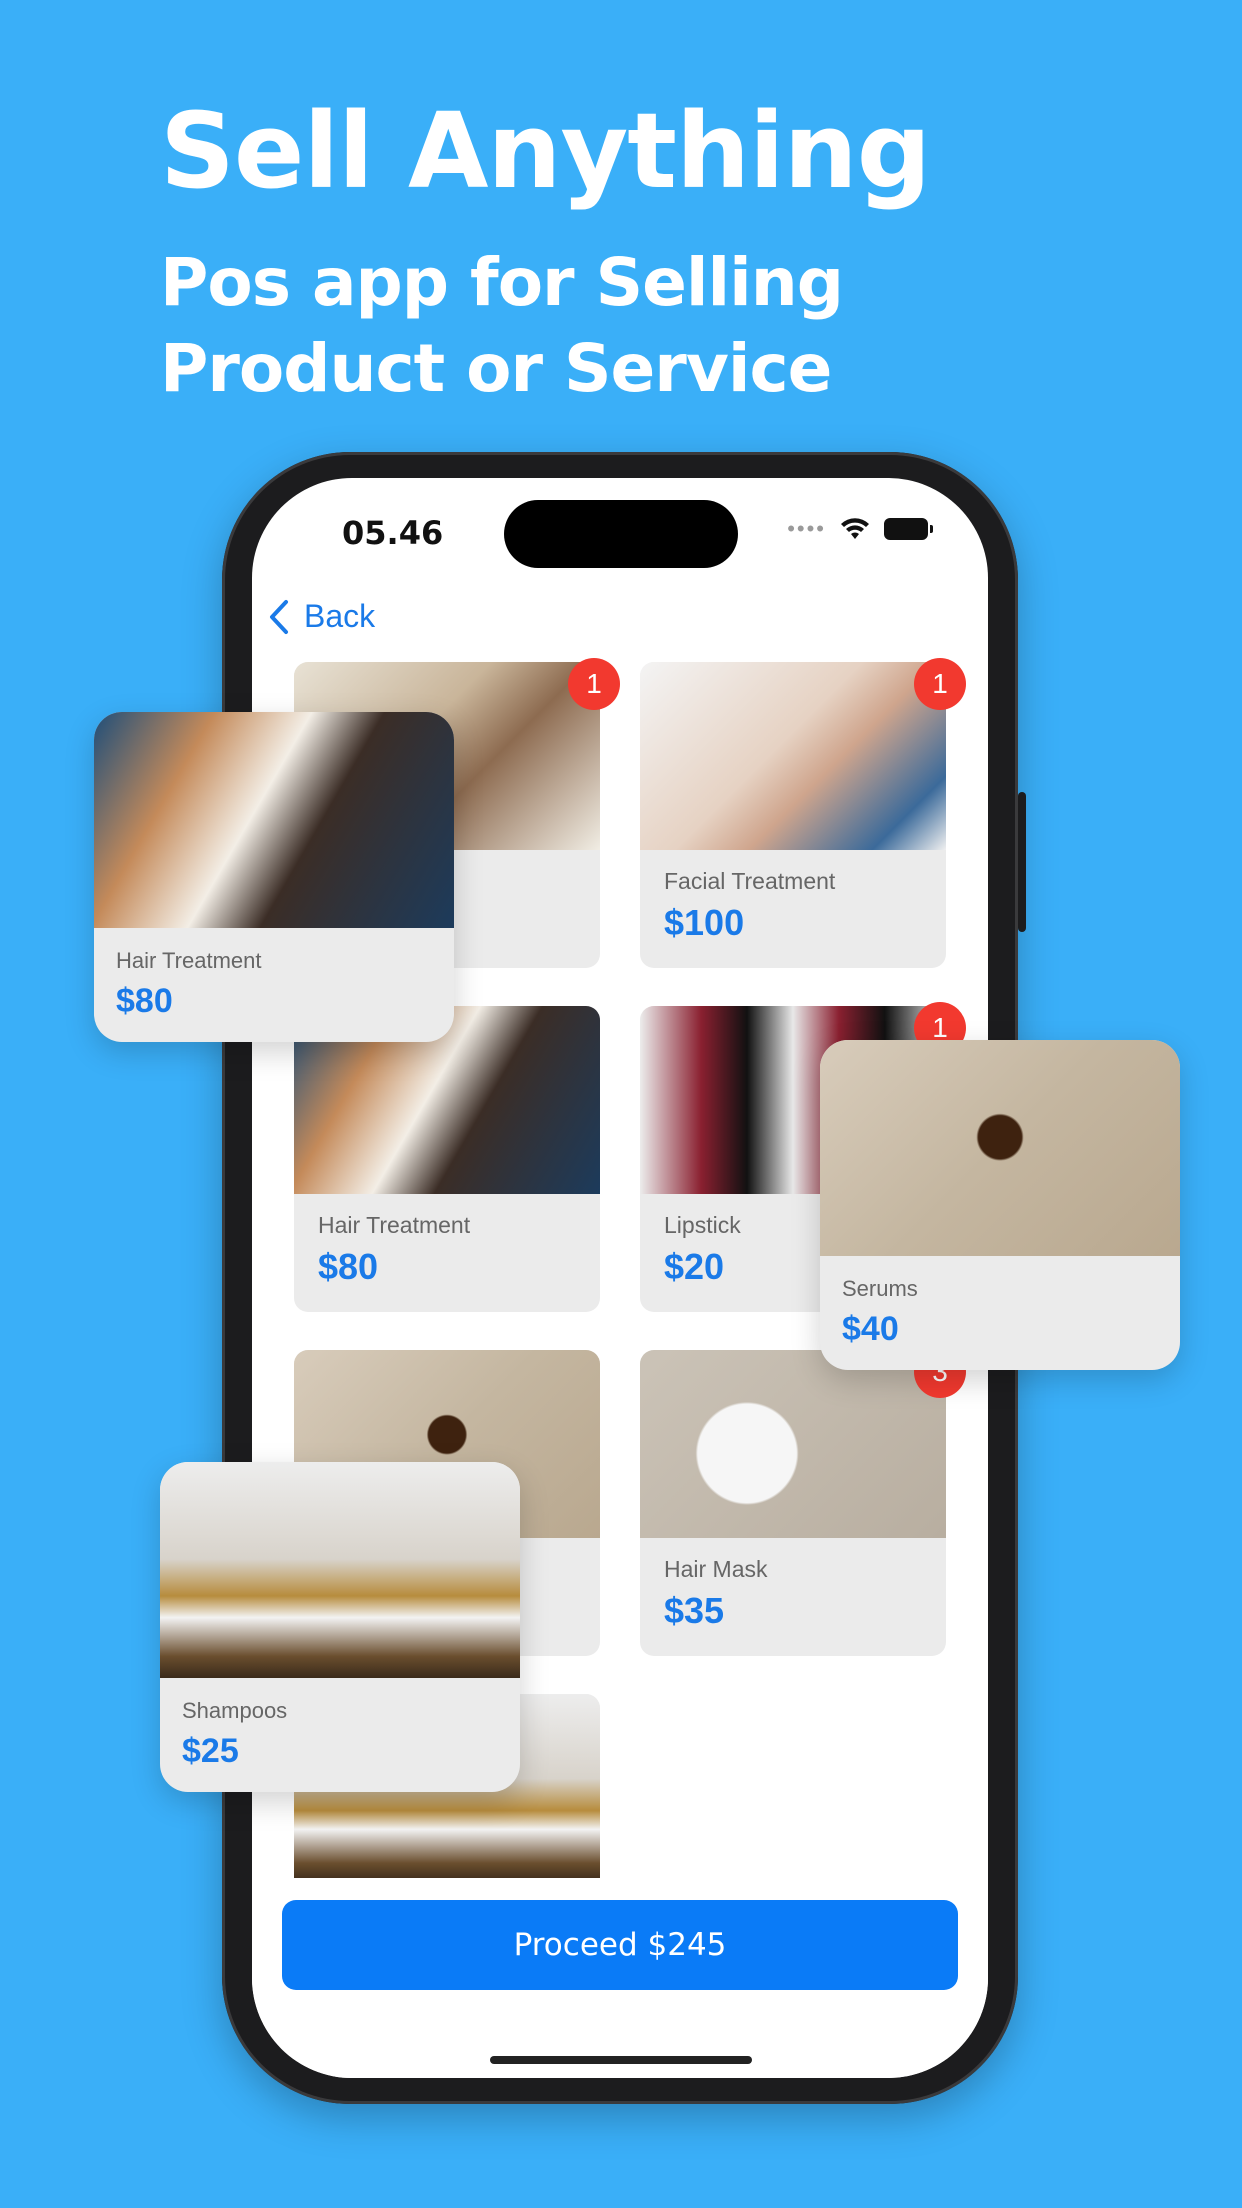  What do you see at coordinates (279, 616) in the screenshot?
I see `chevron-left-icon` at bounding box center [279, 616].